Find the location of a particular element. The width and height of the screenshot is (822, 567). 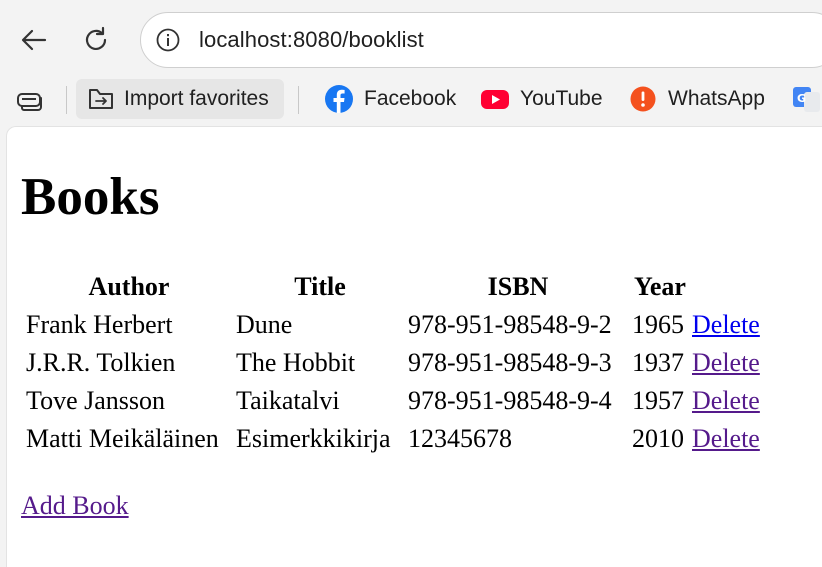

page-title: Books is located at coordinates (90, 197).